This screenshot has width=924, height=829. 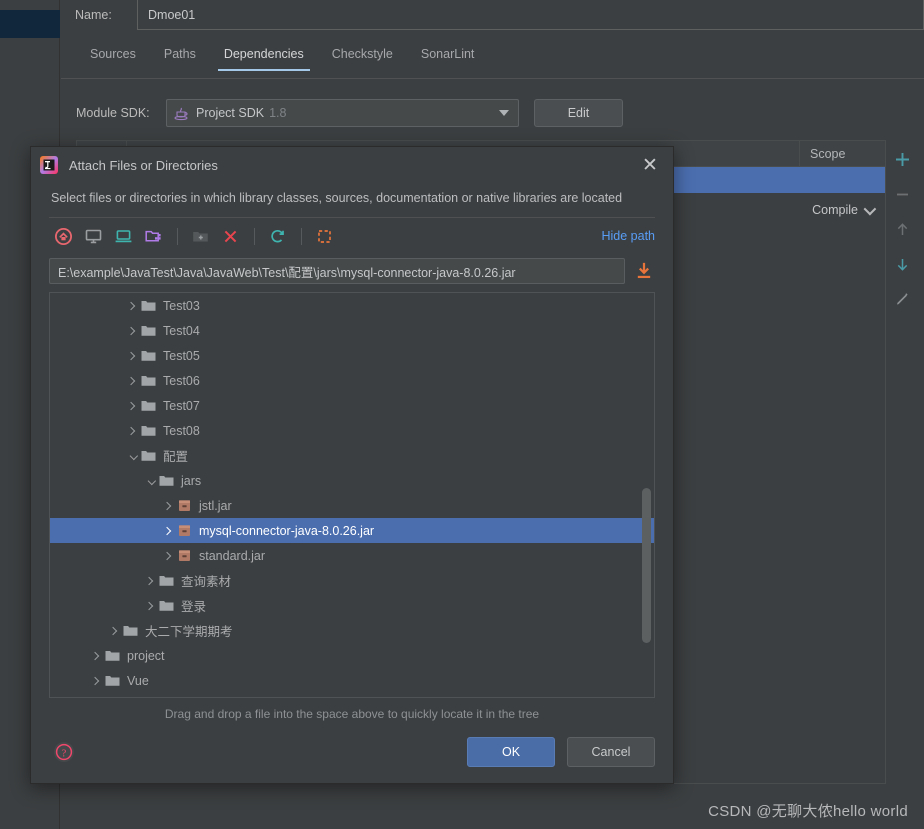 What do you see at coordinates (138, 680) in the screenshot?
I see `tree-item-label: Vue` at bounding box center [138, 680].